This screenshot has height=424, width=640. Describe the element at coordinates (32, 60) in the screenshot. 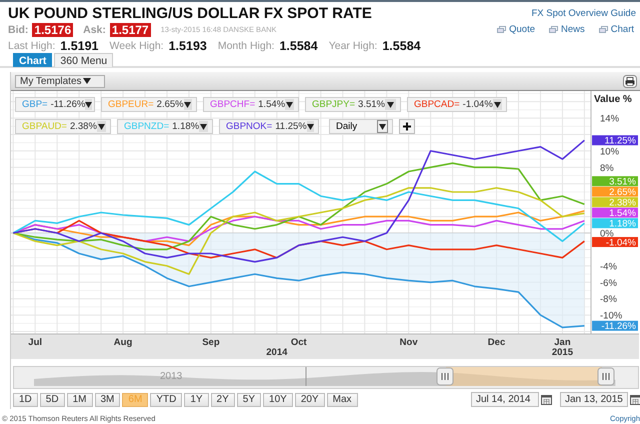

I see `tab: Chart` at that location.